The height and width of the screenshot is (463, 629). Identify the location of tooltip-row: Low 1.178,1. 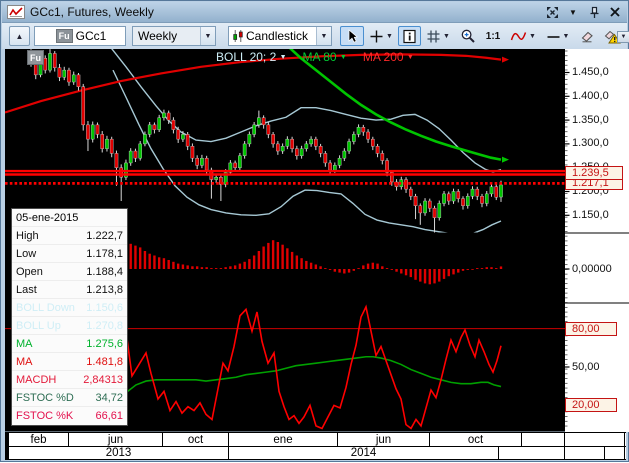
(69, 254).